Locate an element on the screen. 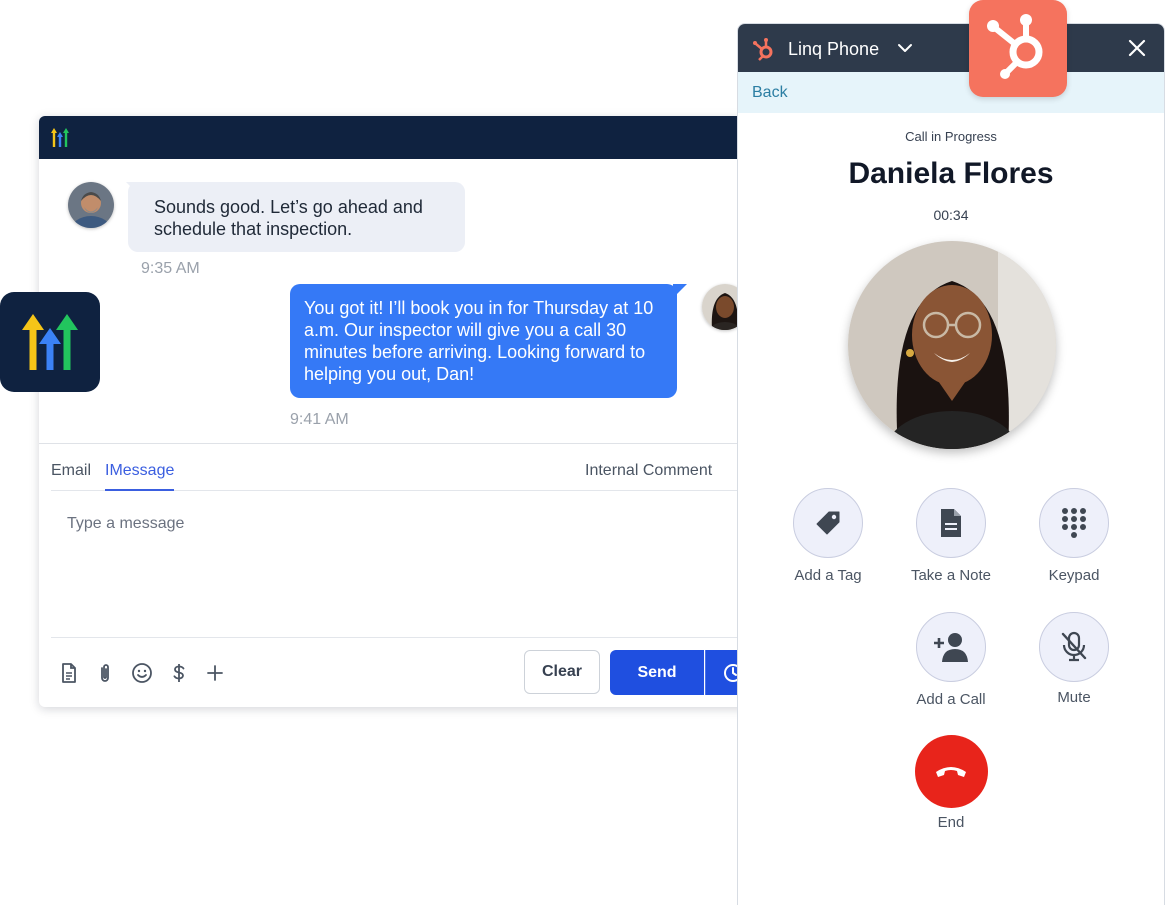  mute-button is located at coordinates (1074, 647).